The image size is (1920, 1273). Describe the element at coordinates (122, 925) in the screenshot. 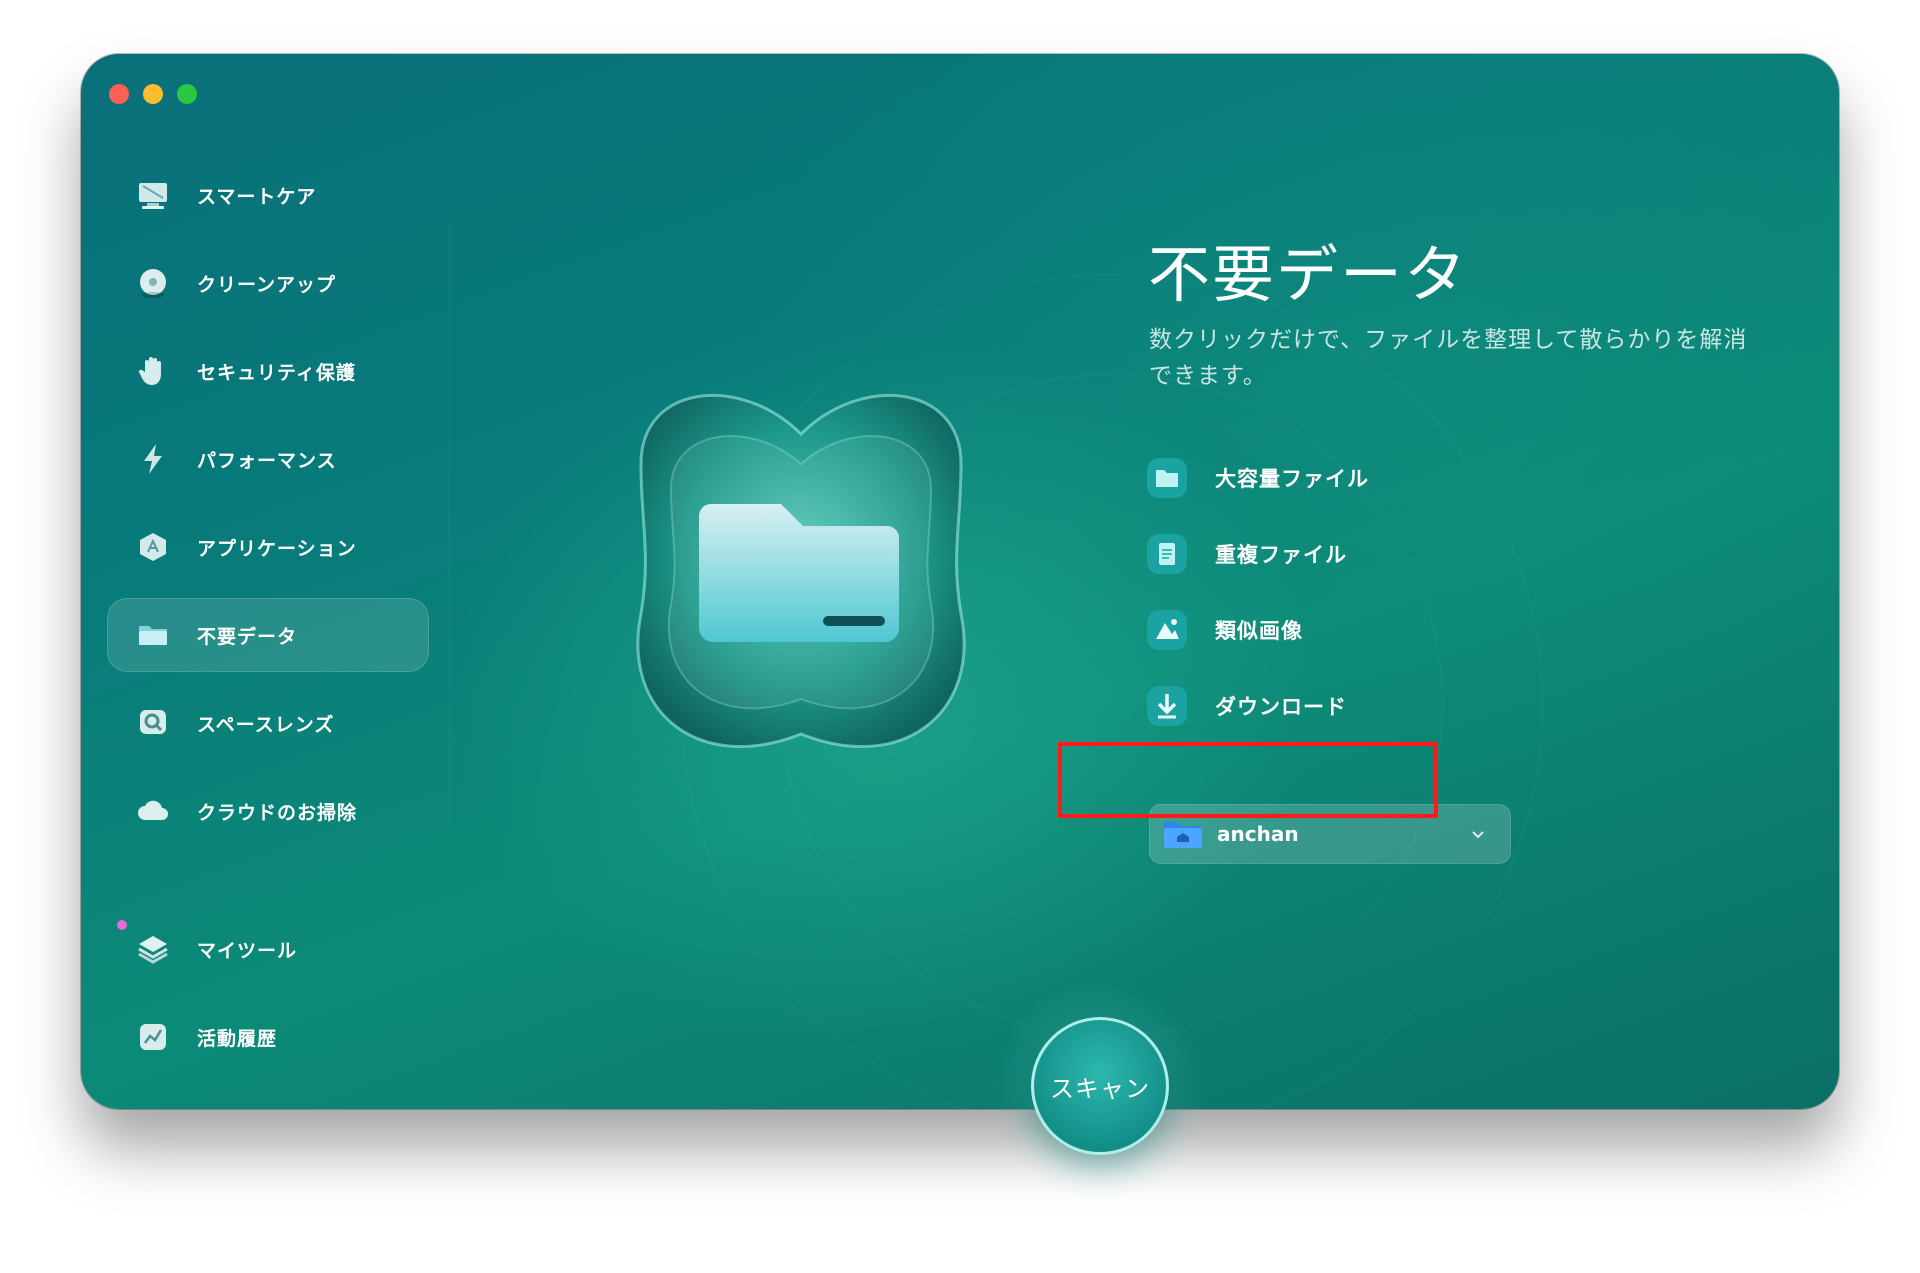

I see `notification-dot` at that location.